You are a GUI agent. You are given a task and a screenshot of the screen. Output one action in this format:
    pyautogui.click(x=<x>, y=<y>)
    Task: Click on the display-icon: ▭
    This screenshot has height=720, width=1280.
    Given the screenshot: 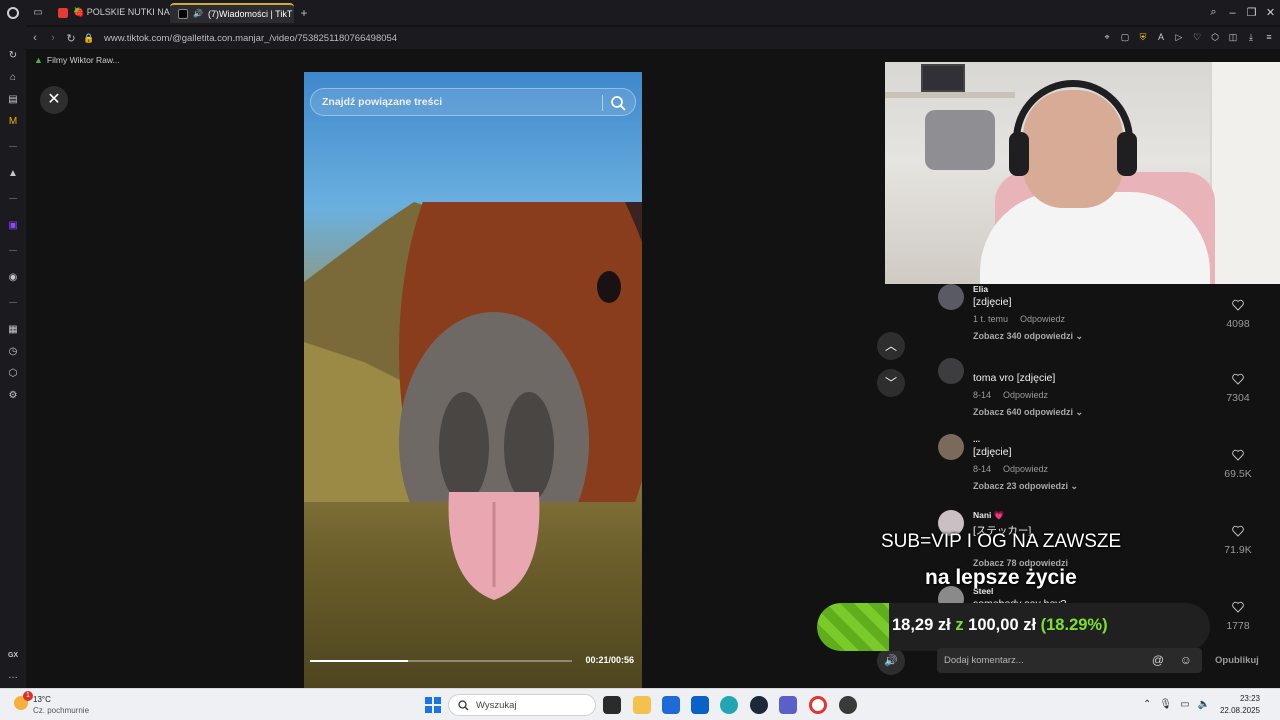 What is the action you would take?
    pyautogui.click(x=1184, y=704)
    